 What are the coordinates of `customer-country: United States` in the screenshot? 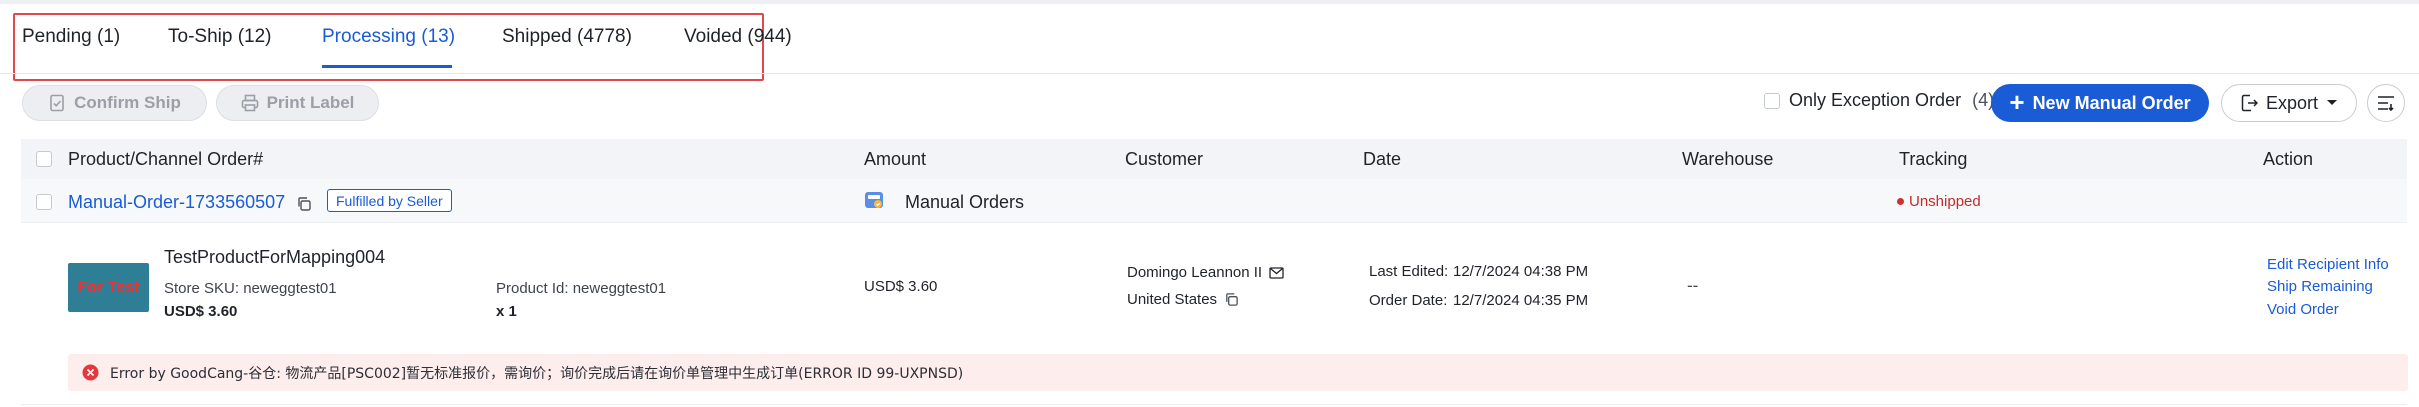 It's located at (1172, 299).